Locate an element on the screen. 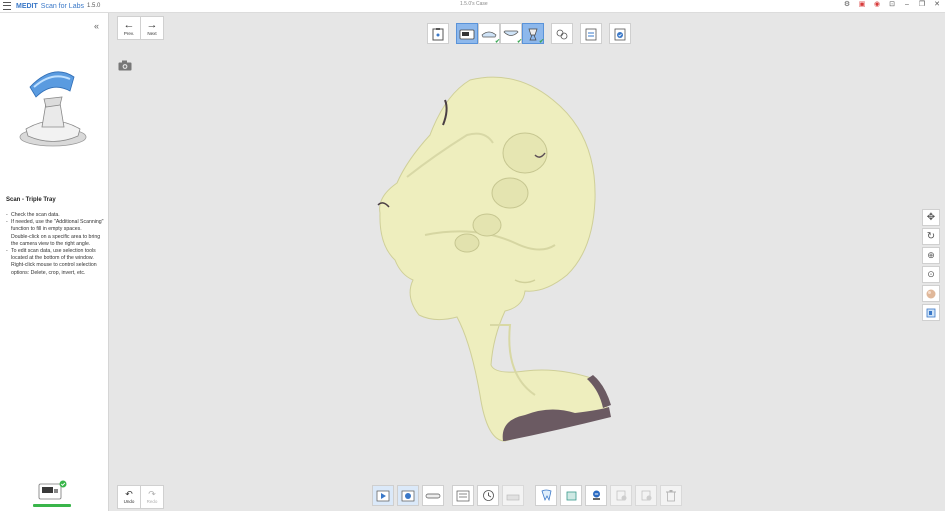 The width and height of the screenshot is (945, 511). history-clock-icon is located at coordinates (488, 495).